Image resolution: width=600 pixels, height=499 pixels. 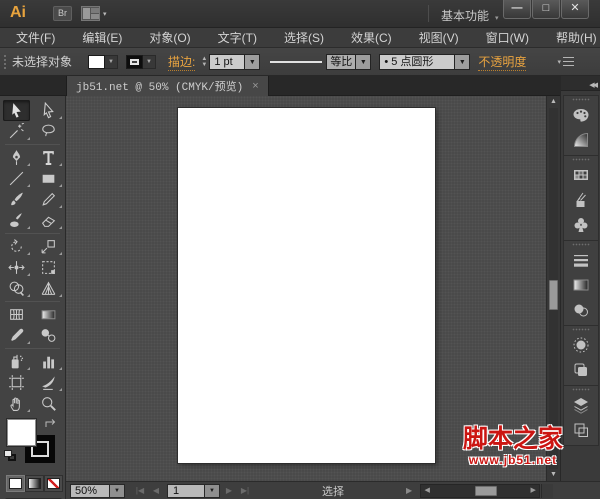 I want to click on menu-effect: 效果(C), so click(x=371, y=37).